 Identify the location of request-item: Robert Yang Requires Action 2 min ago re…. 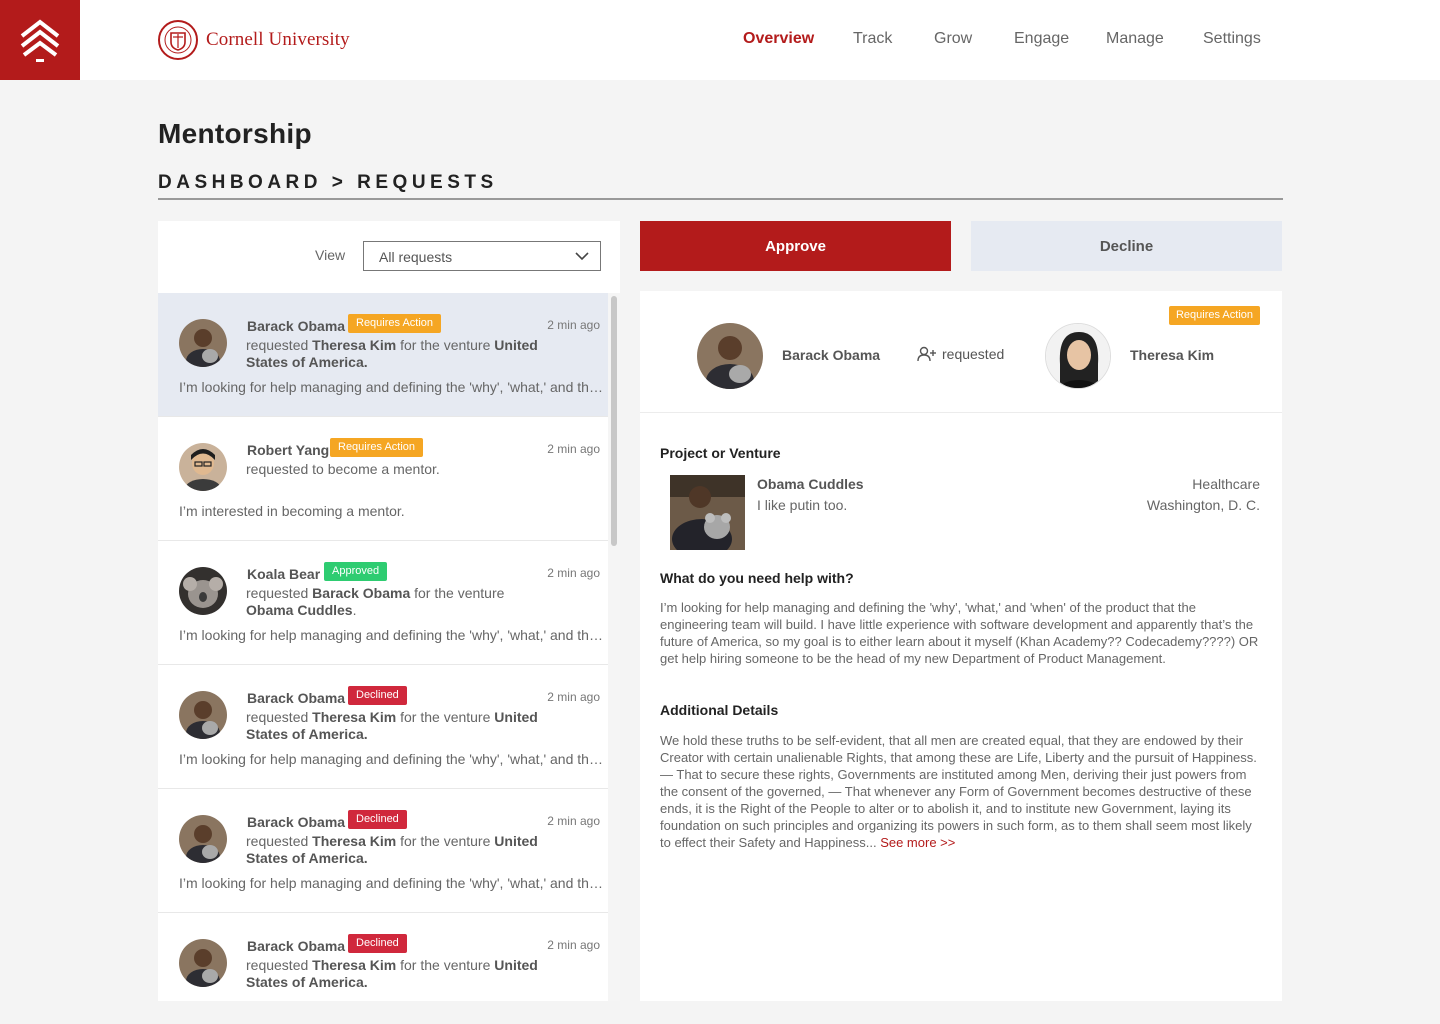
(383, 479).